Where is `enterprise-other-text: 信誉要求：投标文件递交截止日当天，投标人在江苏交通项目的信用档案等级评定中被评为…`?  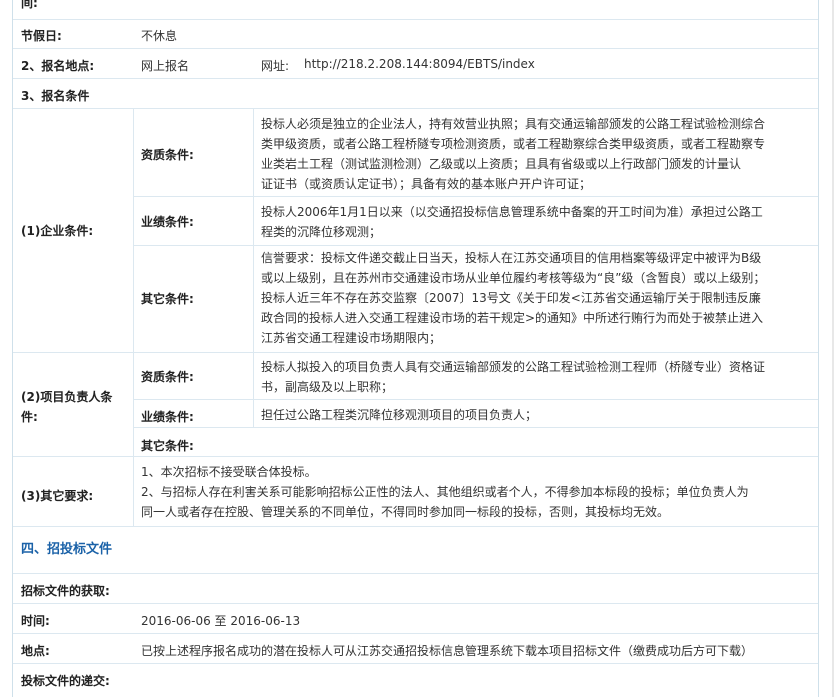 enterprise-other-text: 信誉要求：投标文件递交截止日当天，投标人在江苏交通项目的信用档案等级评定中被评为… is located at coordinates (513, 298).